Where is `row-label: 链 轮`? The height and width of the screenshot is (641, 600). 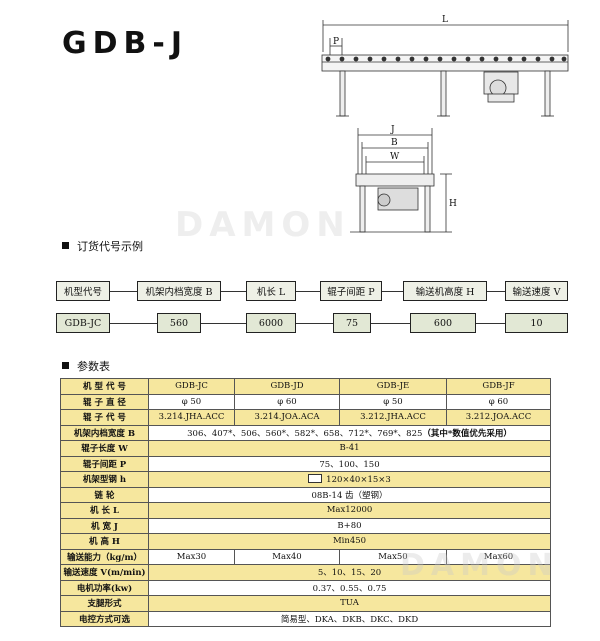 row-label: 链 轮 is located at coordinates (104, 494).